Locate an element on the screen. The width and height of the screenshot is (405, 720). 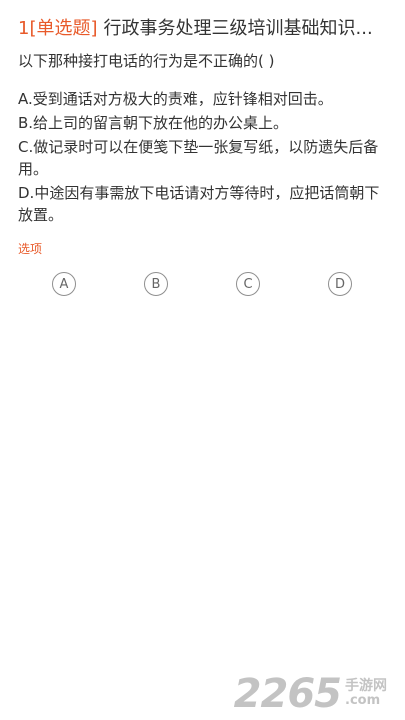
question-type-tag: 1[单选题] is located at coordinates (58, 28).